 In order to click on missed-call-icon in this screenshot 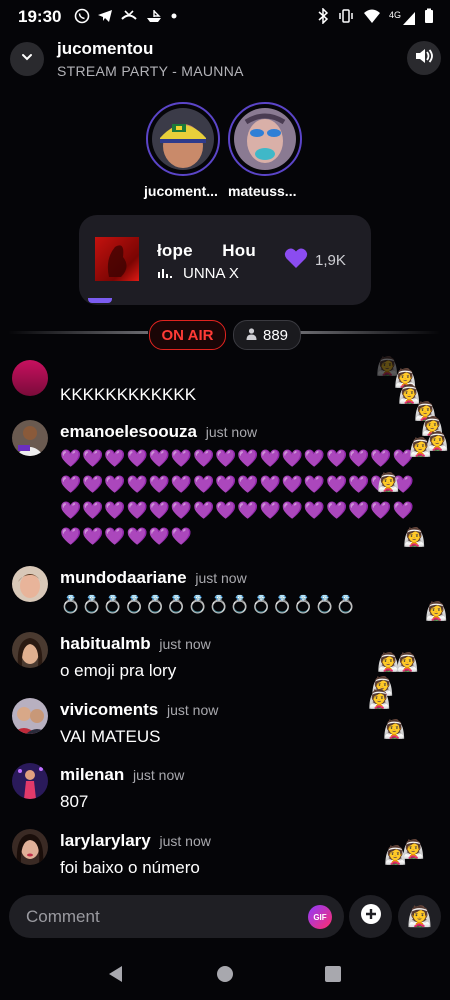, I will do `click(129, 17)`.